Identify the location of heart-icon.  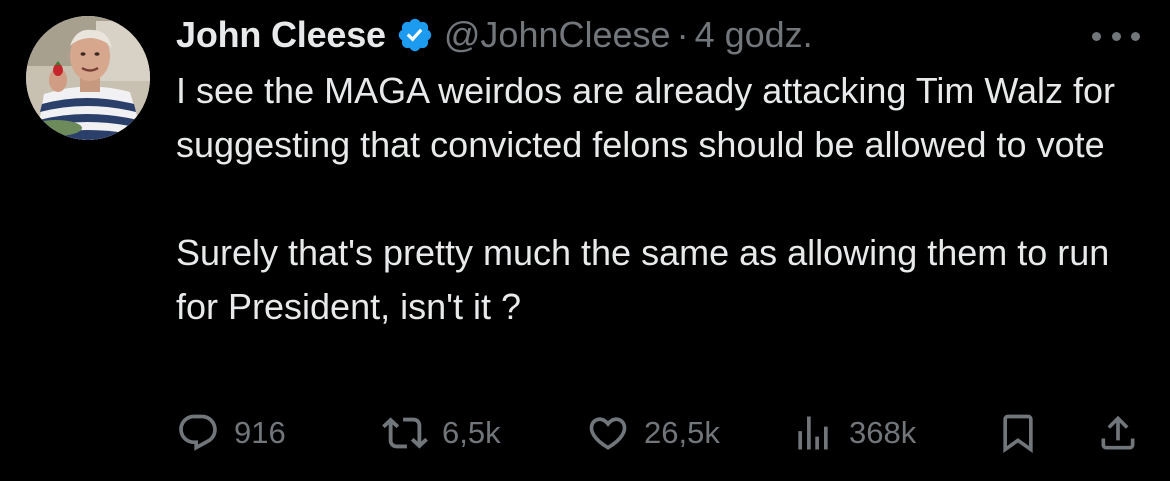
(608, 433).